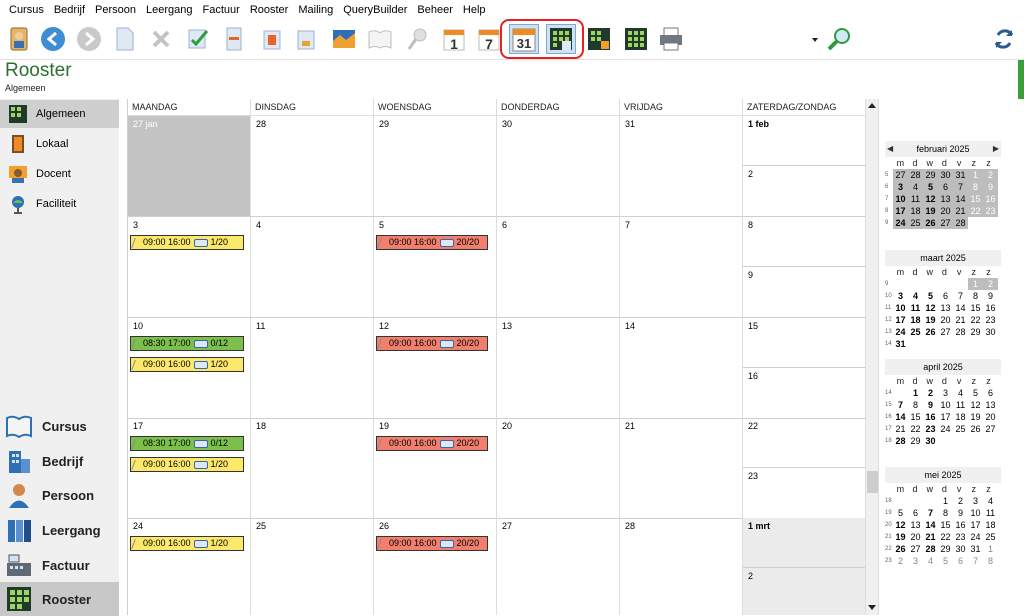 This screenshot has width=1024, height=616. I want to click on refresh-icon, so click(1004, 39).